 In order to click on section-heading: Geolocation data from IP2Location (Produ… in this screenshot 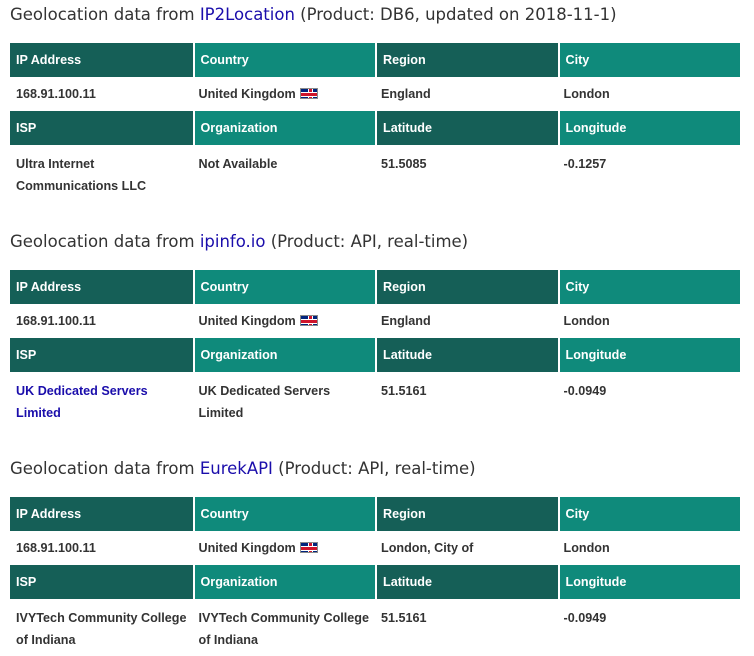, I will do `click(313, 15)`.